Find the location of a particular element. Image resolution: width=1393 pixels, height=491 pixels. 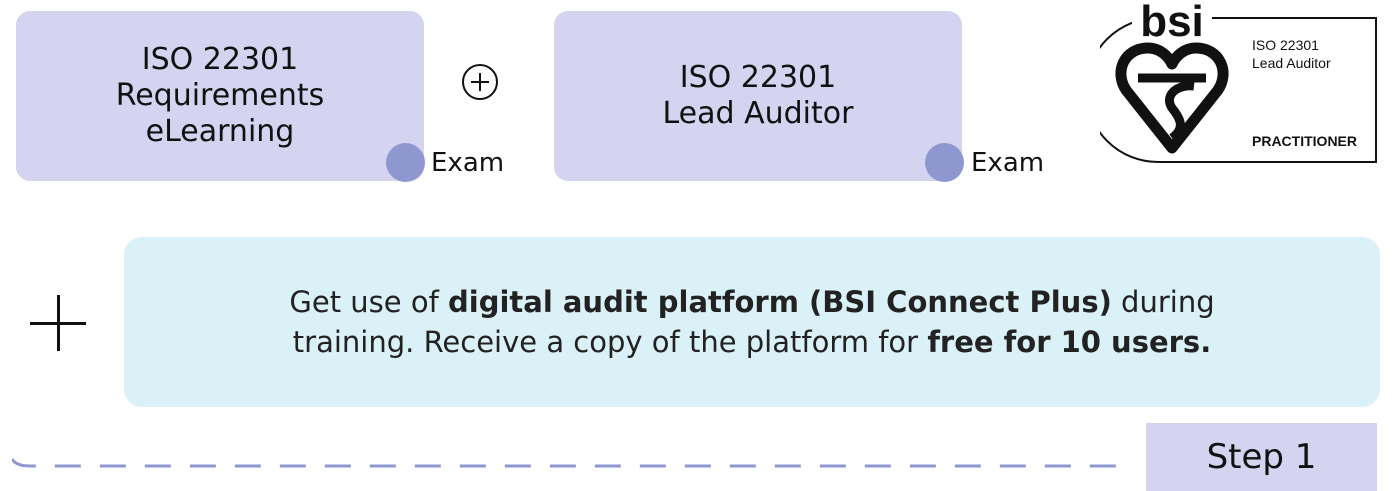

info-text: Get use of is located at coordinates (368, 302).